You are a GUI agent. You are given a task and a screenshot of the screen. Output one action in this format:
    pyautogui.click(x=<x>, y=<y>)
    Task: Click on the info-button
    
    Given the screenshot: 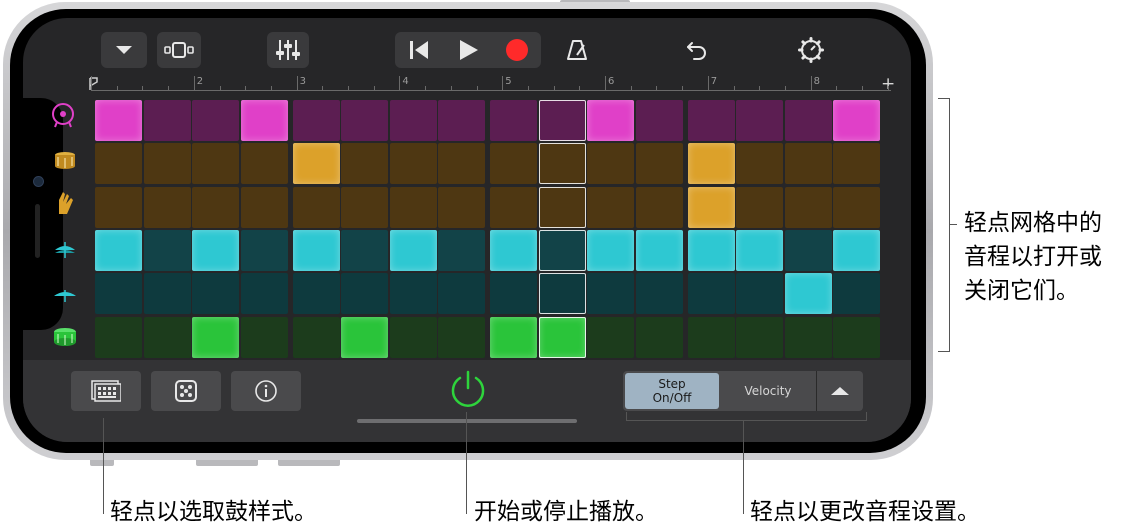 What is the action you would take?
    pyautogui.click(x=266, y=391)
    